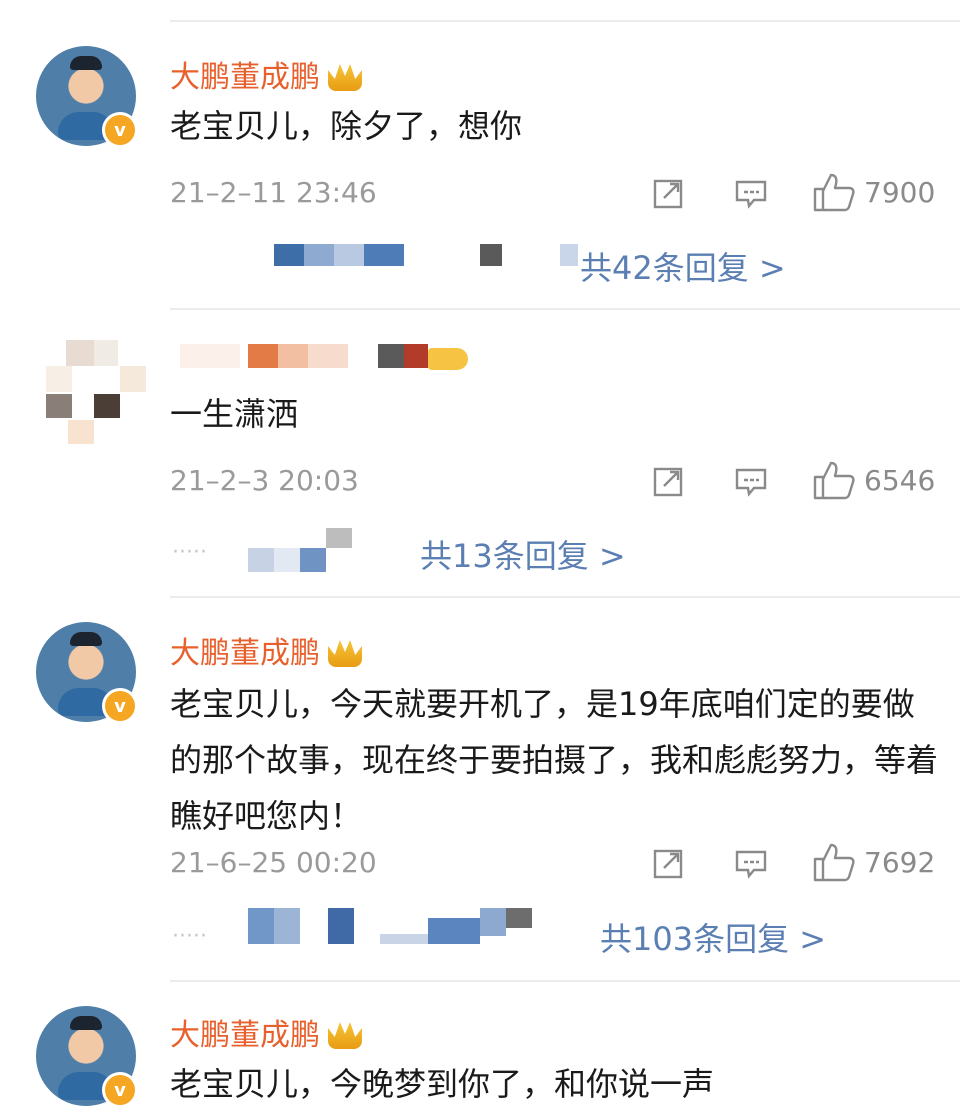 This screenshot has width=960, height=1112. Describe the element at coordinates (523, 554) in the screenshot. I see `view-replies-link: 共13条回复 >` at that location.